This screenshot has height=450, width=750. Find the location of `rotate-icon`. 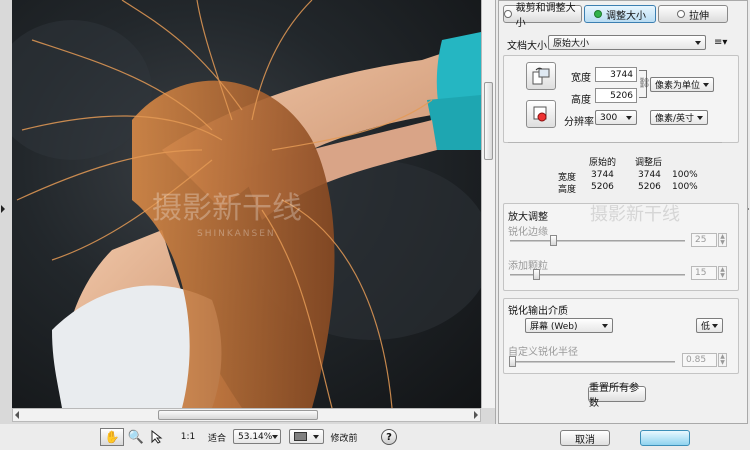

rotate-icon is located at coordinates (541, 76).